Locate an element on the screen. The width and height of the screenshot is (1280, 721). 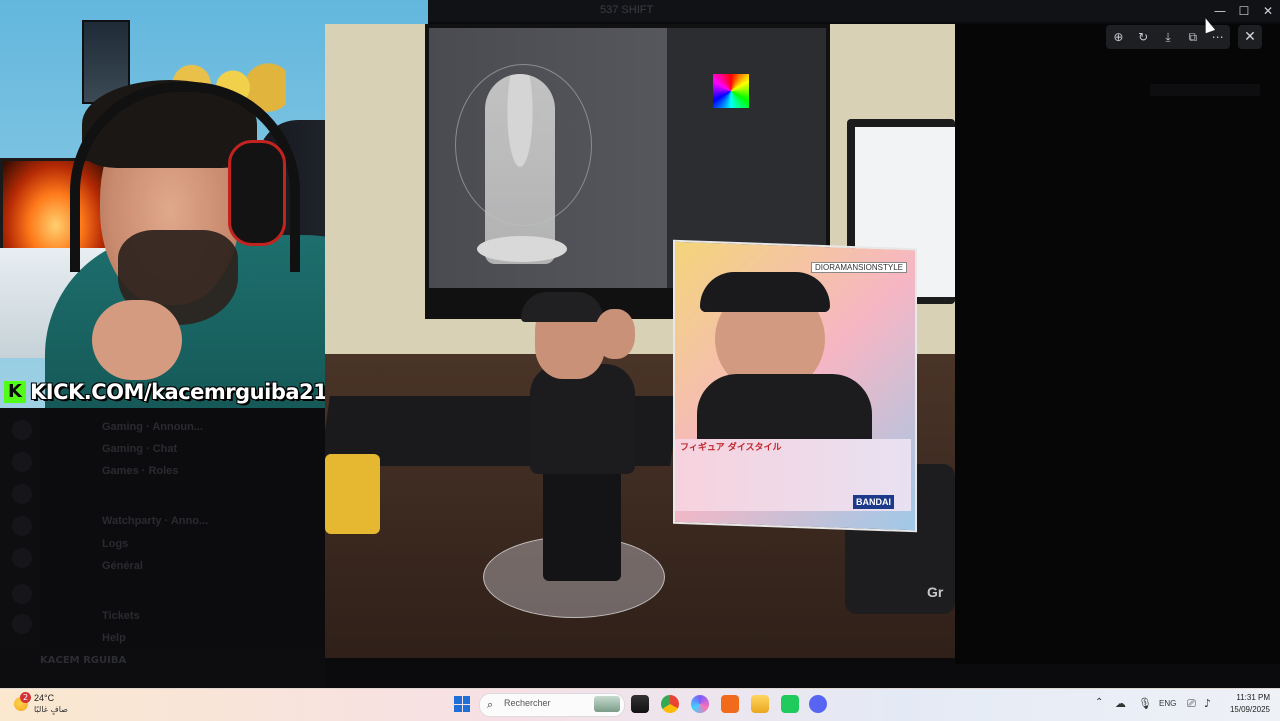
weather-desc: صافٍ غالبًا is located at coordinates (51, 709).